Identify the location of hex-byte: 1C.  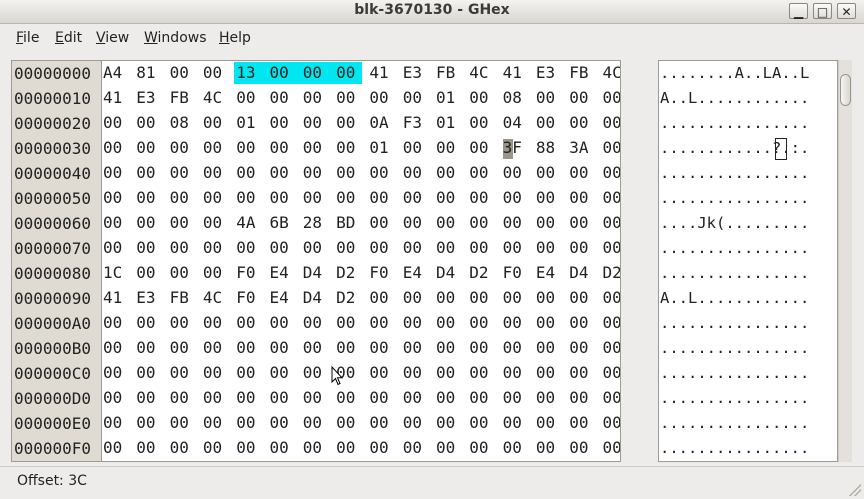
(115, 273).